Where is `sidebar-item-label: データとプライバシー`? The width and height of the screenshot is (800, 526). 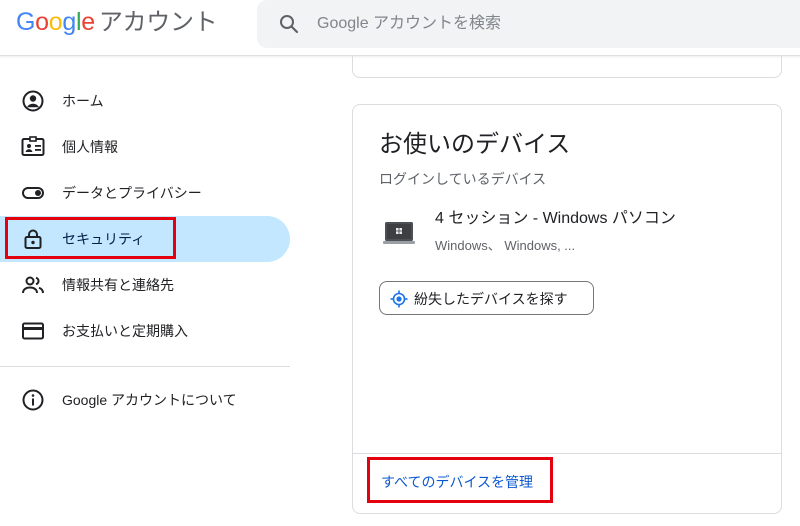
sidebar-item-label: データとプライバシー is located at coordinates (132, 193).